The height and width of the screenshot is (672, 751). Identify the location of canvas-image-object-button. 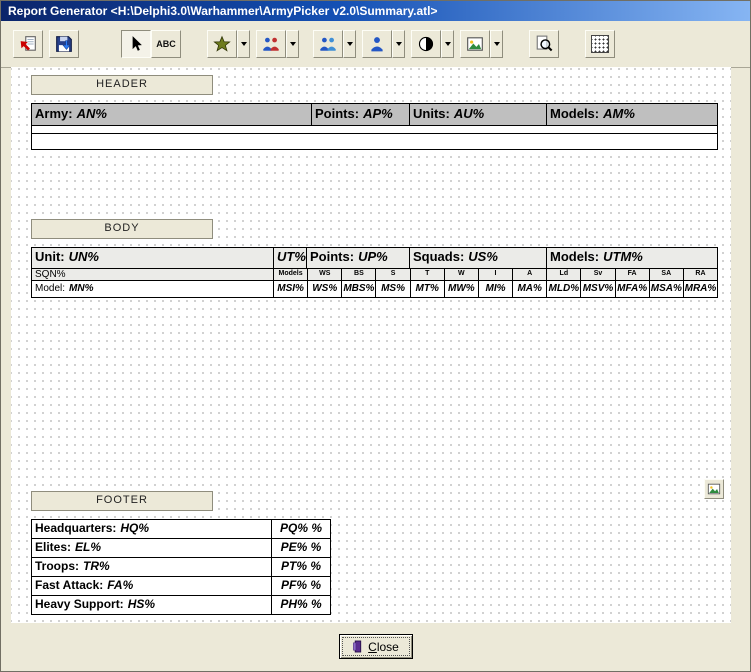
(714, 489).